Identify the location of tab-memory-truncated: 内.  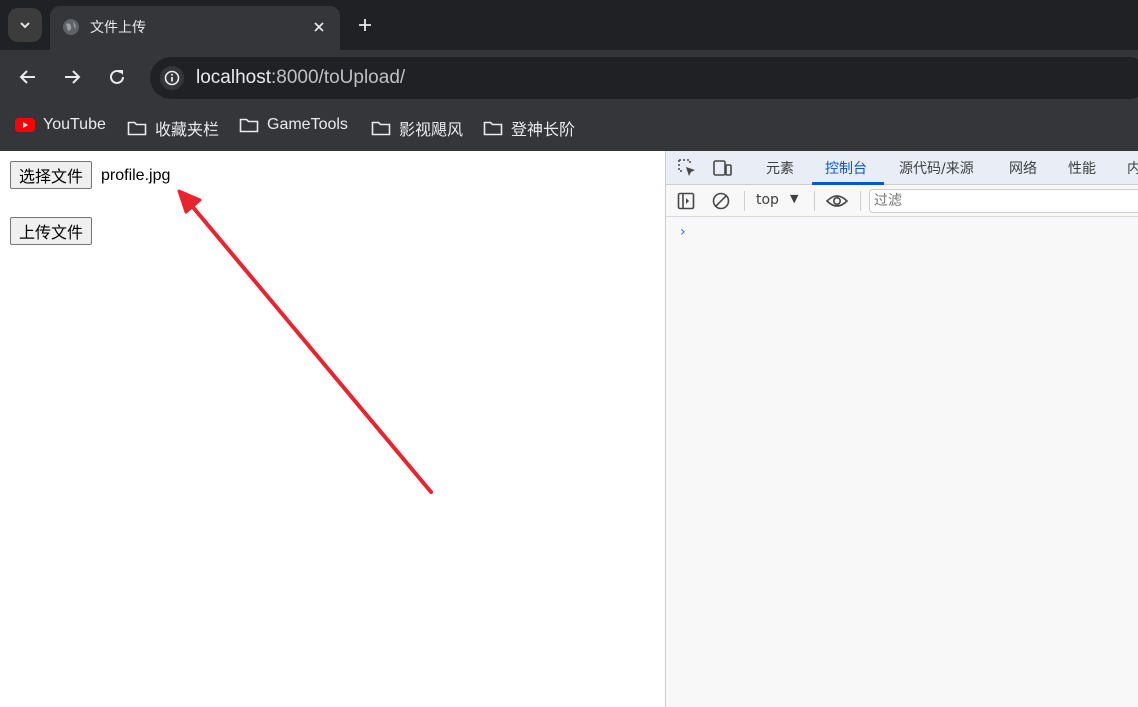
(1132, 168).